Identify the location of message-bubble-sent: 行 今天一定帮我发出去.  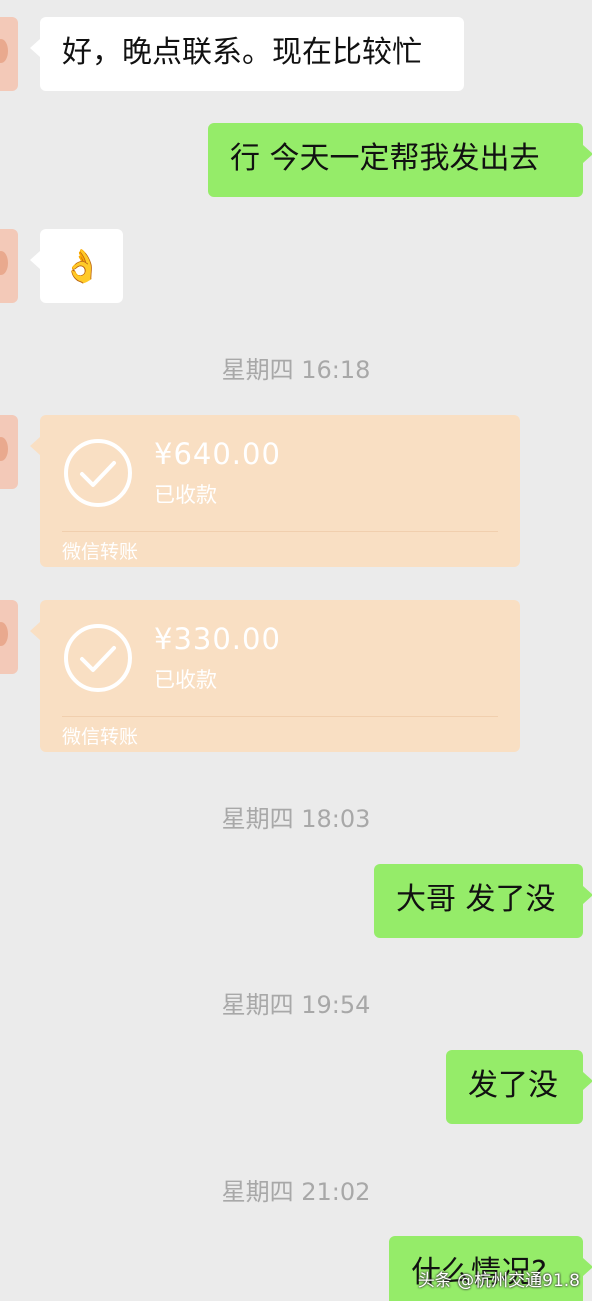
(400, 160).